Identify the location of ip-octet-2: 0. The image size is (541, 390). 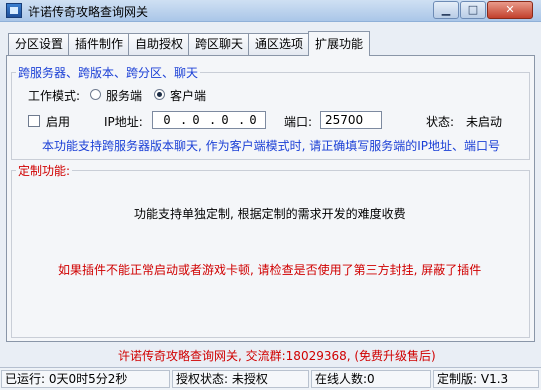
(196, 120).